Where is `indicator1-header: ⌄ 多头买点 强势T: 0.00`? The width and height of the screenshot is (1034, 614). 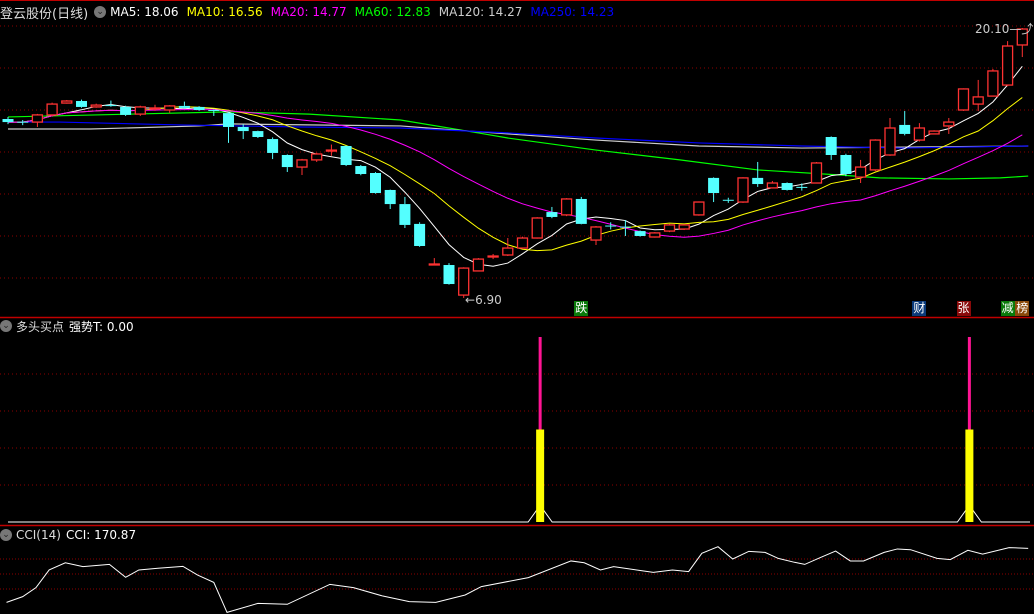
indicator1-header: ⌄ 多头买点 强势T: 0.00 is located at coordinates (71, 326).